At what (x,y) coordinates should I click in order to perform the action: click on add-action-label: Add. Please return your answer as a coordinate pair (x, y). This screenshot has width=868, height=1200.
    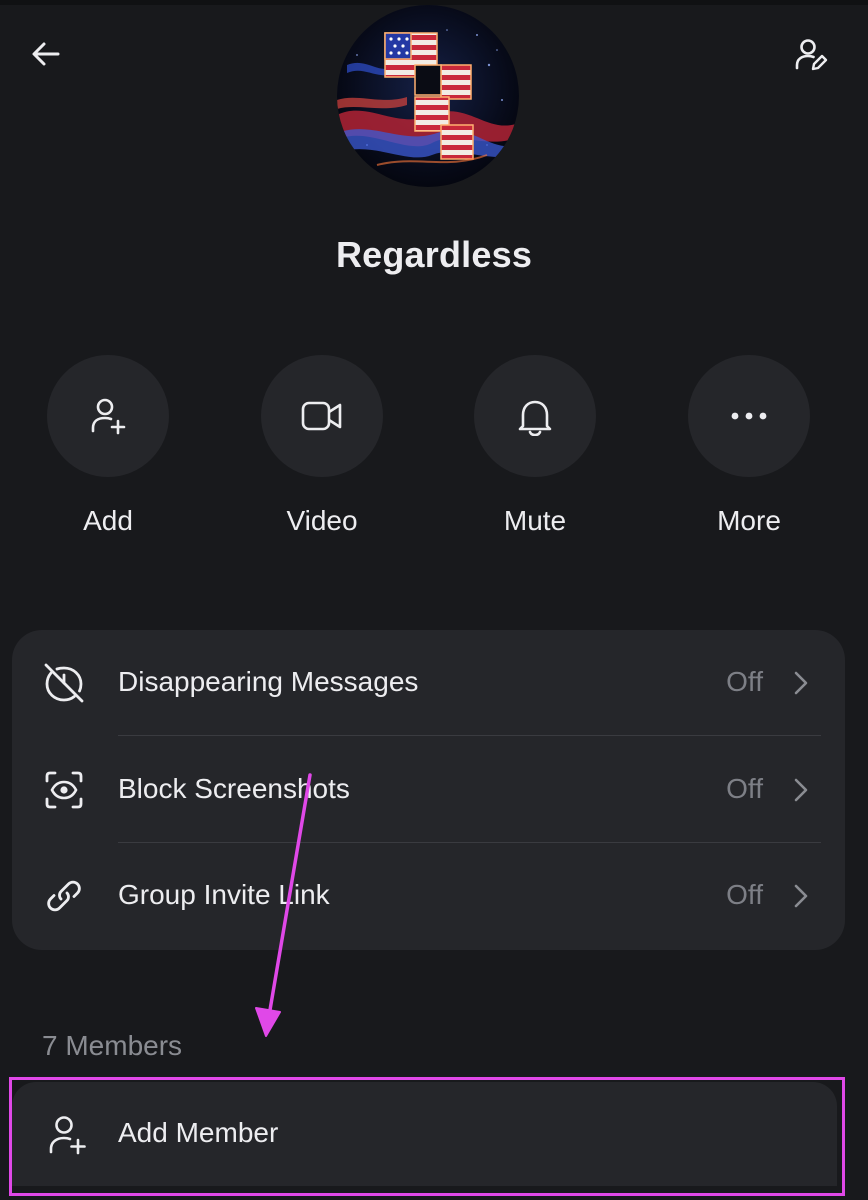
    Looking at the image, I should click on (108, 520).